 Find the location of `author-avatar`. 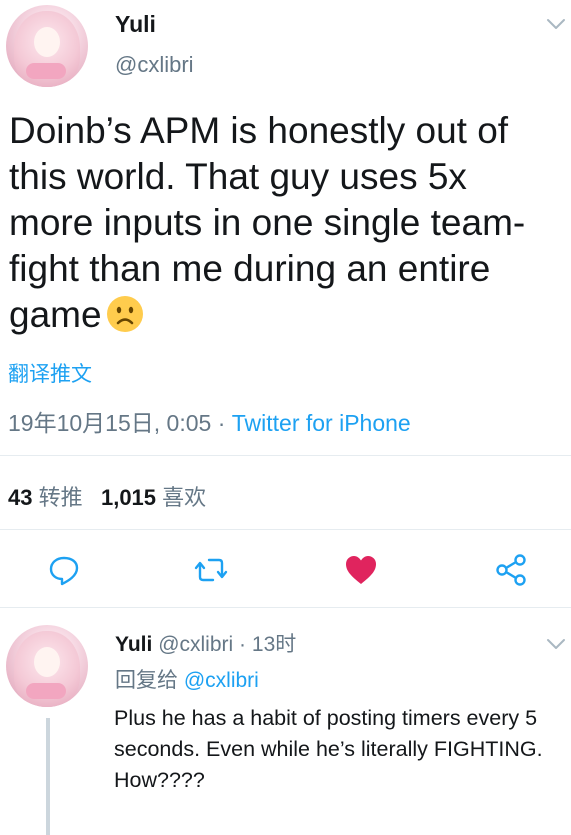

author-avatar is located at coordinates (47, 46).